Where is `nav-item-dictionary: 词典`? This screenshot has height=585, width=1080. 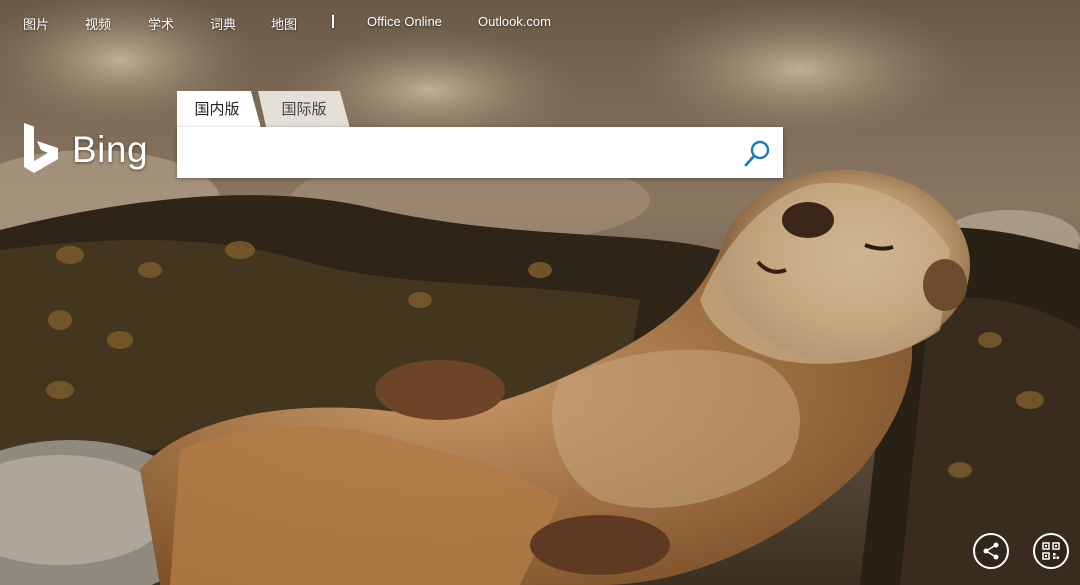
nav-item-dictionary: 词典 is located at coordinates (223, 23).